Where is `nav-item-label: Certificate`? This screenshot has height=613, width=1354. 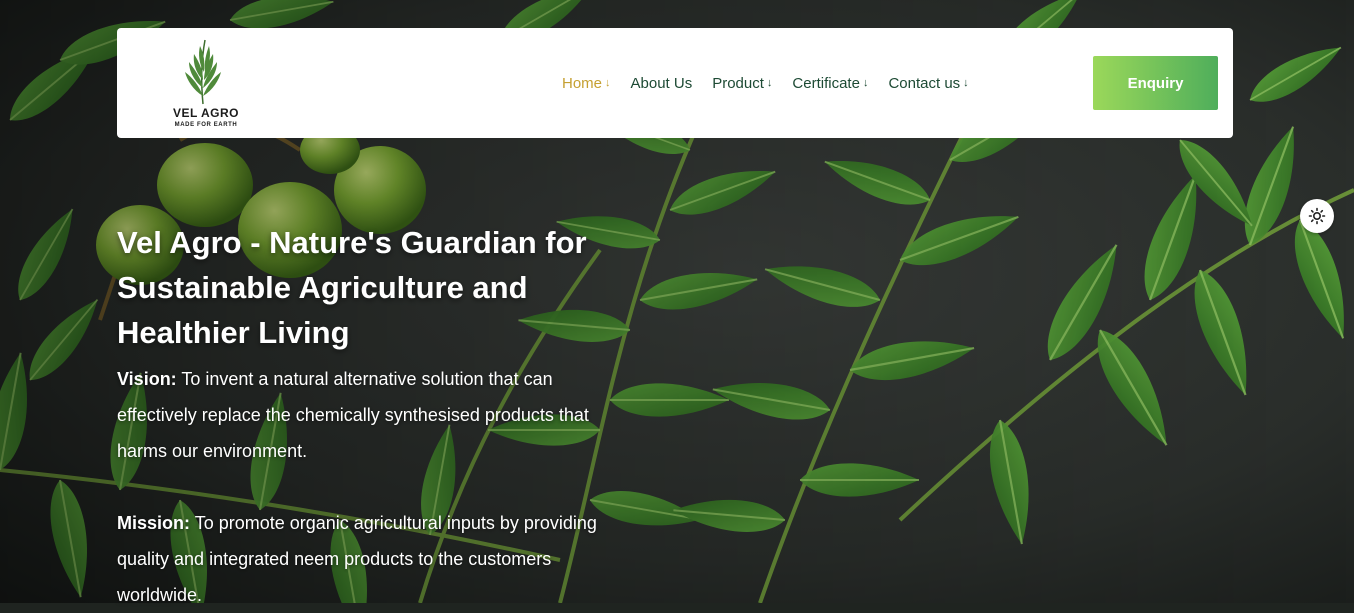
nav-item-label: Certificate is located at coordinates (826, 83).